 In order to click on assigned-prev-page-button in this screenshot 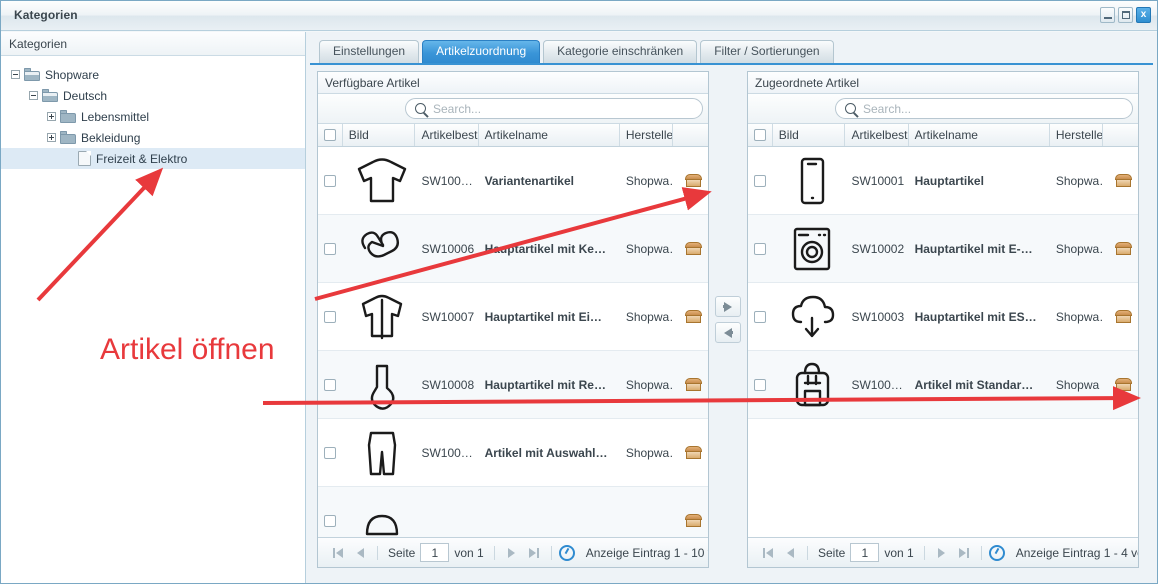, I will do `click(790, 552)`.